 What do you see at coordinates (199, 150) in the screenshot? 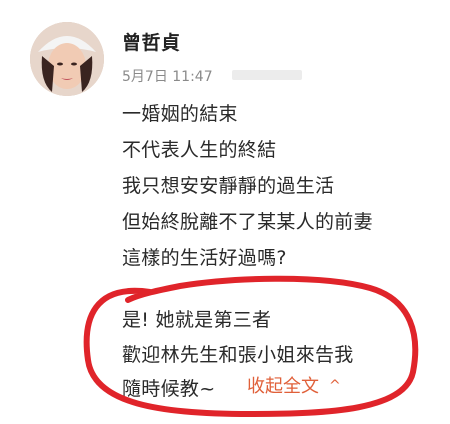
I see `post-line-2: 不代表人生的終結` at bounding box center [199, 150].